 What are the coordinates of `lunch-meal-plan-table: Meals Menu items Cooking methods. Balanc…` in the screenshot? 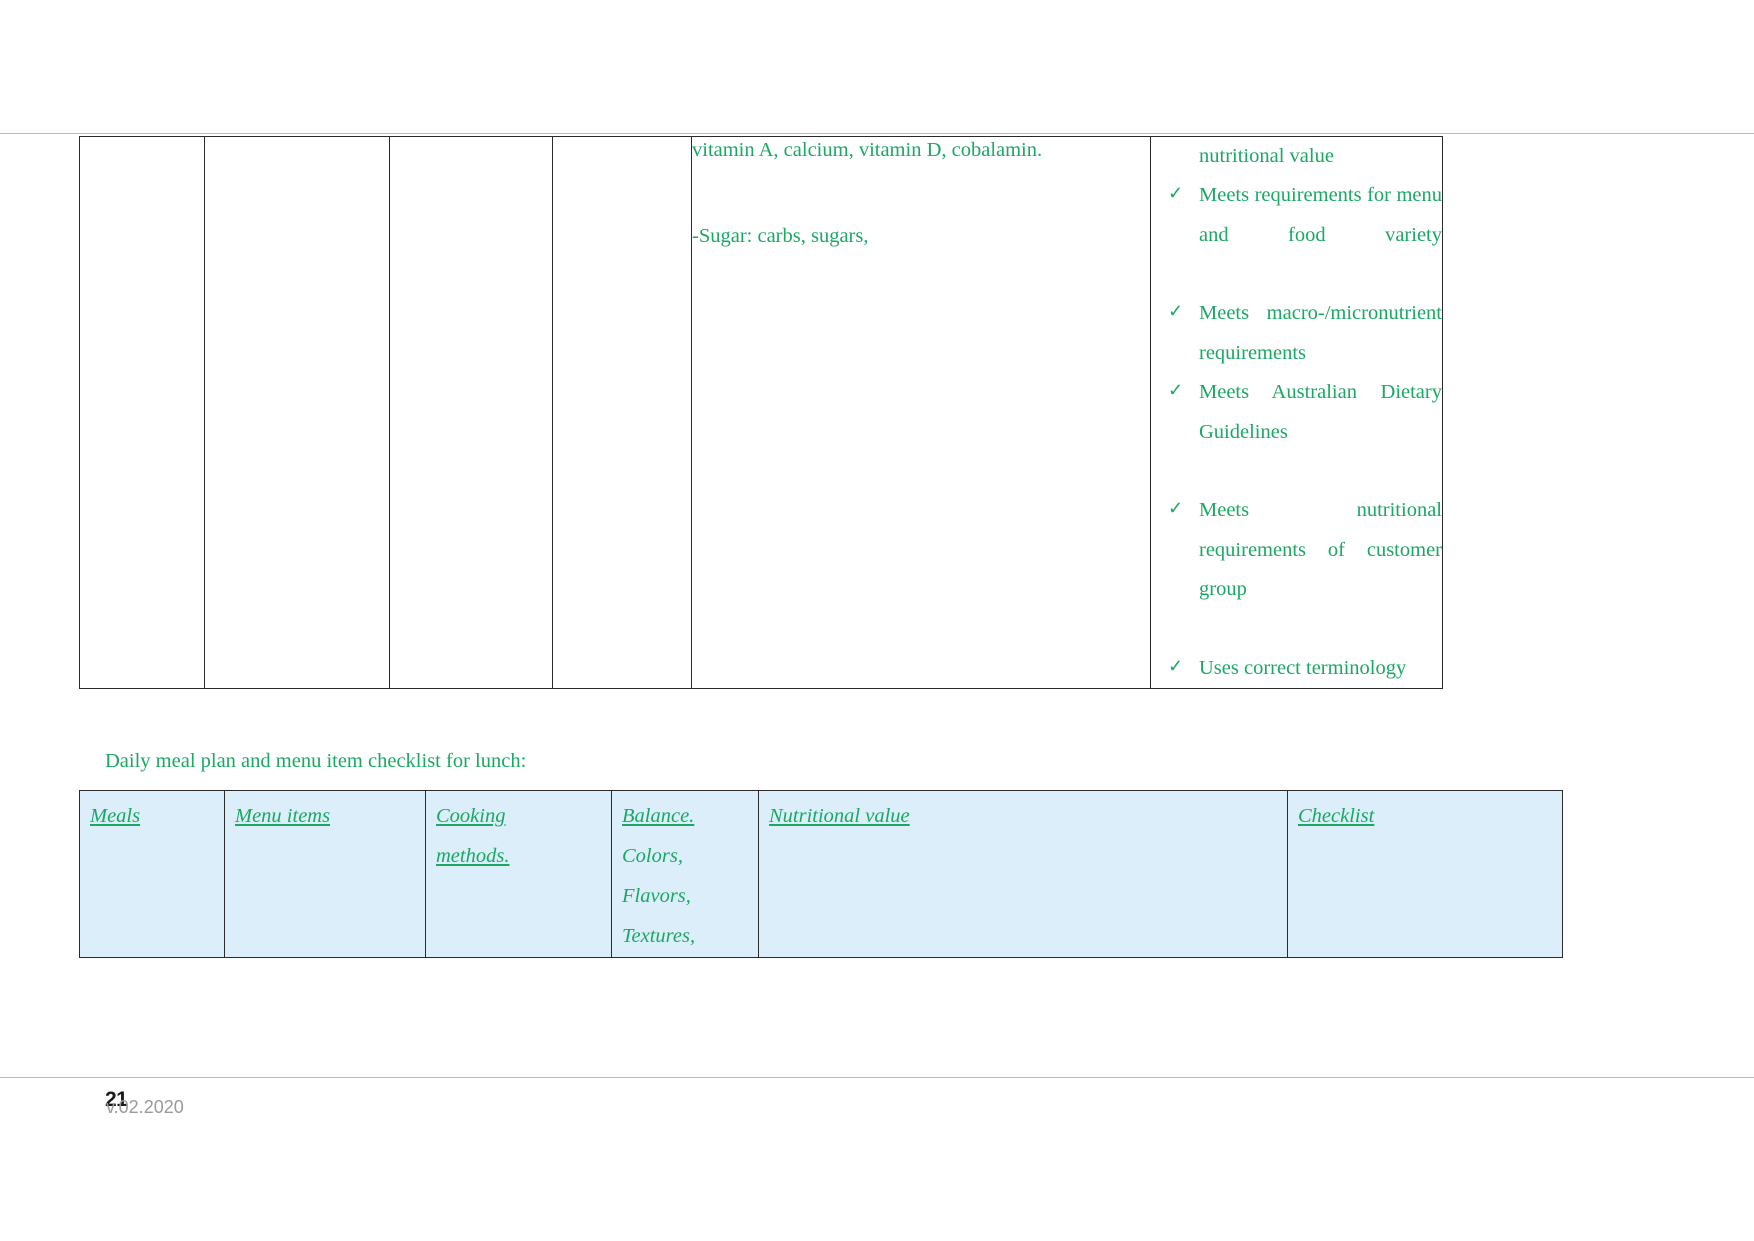 It's located at (821, 874).